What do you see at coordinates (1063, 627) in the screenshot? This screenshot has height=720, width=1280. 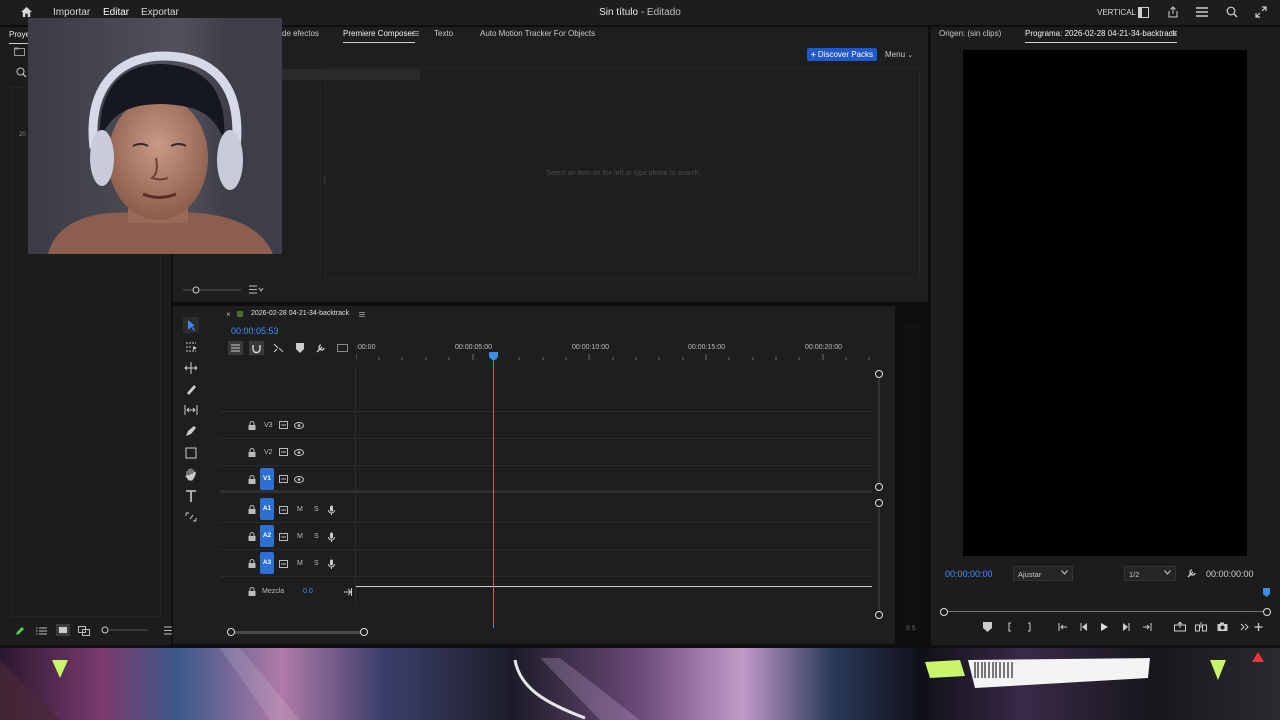 I see `go-to-in-icon` at bounding box center [1063, 627].